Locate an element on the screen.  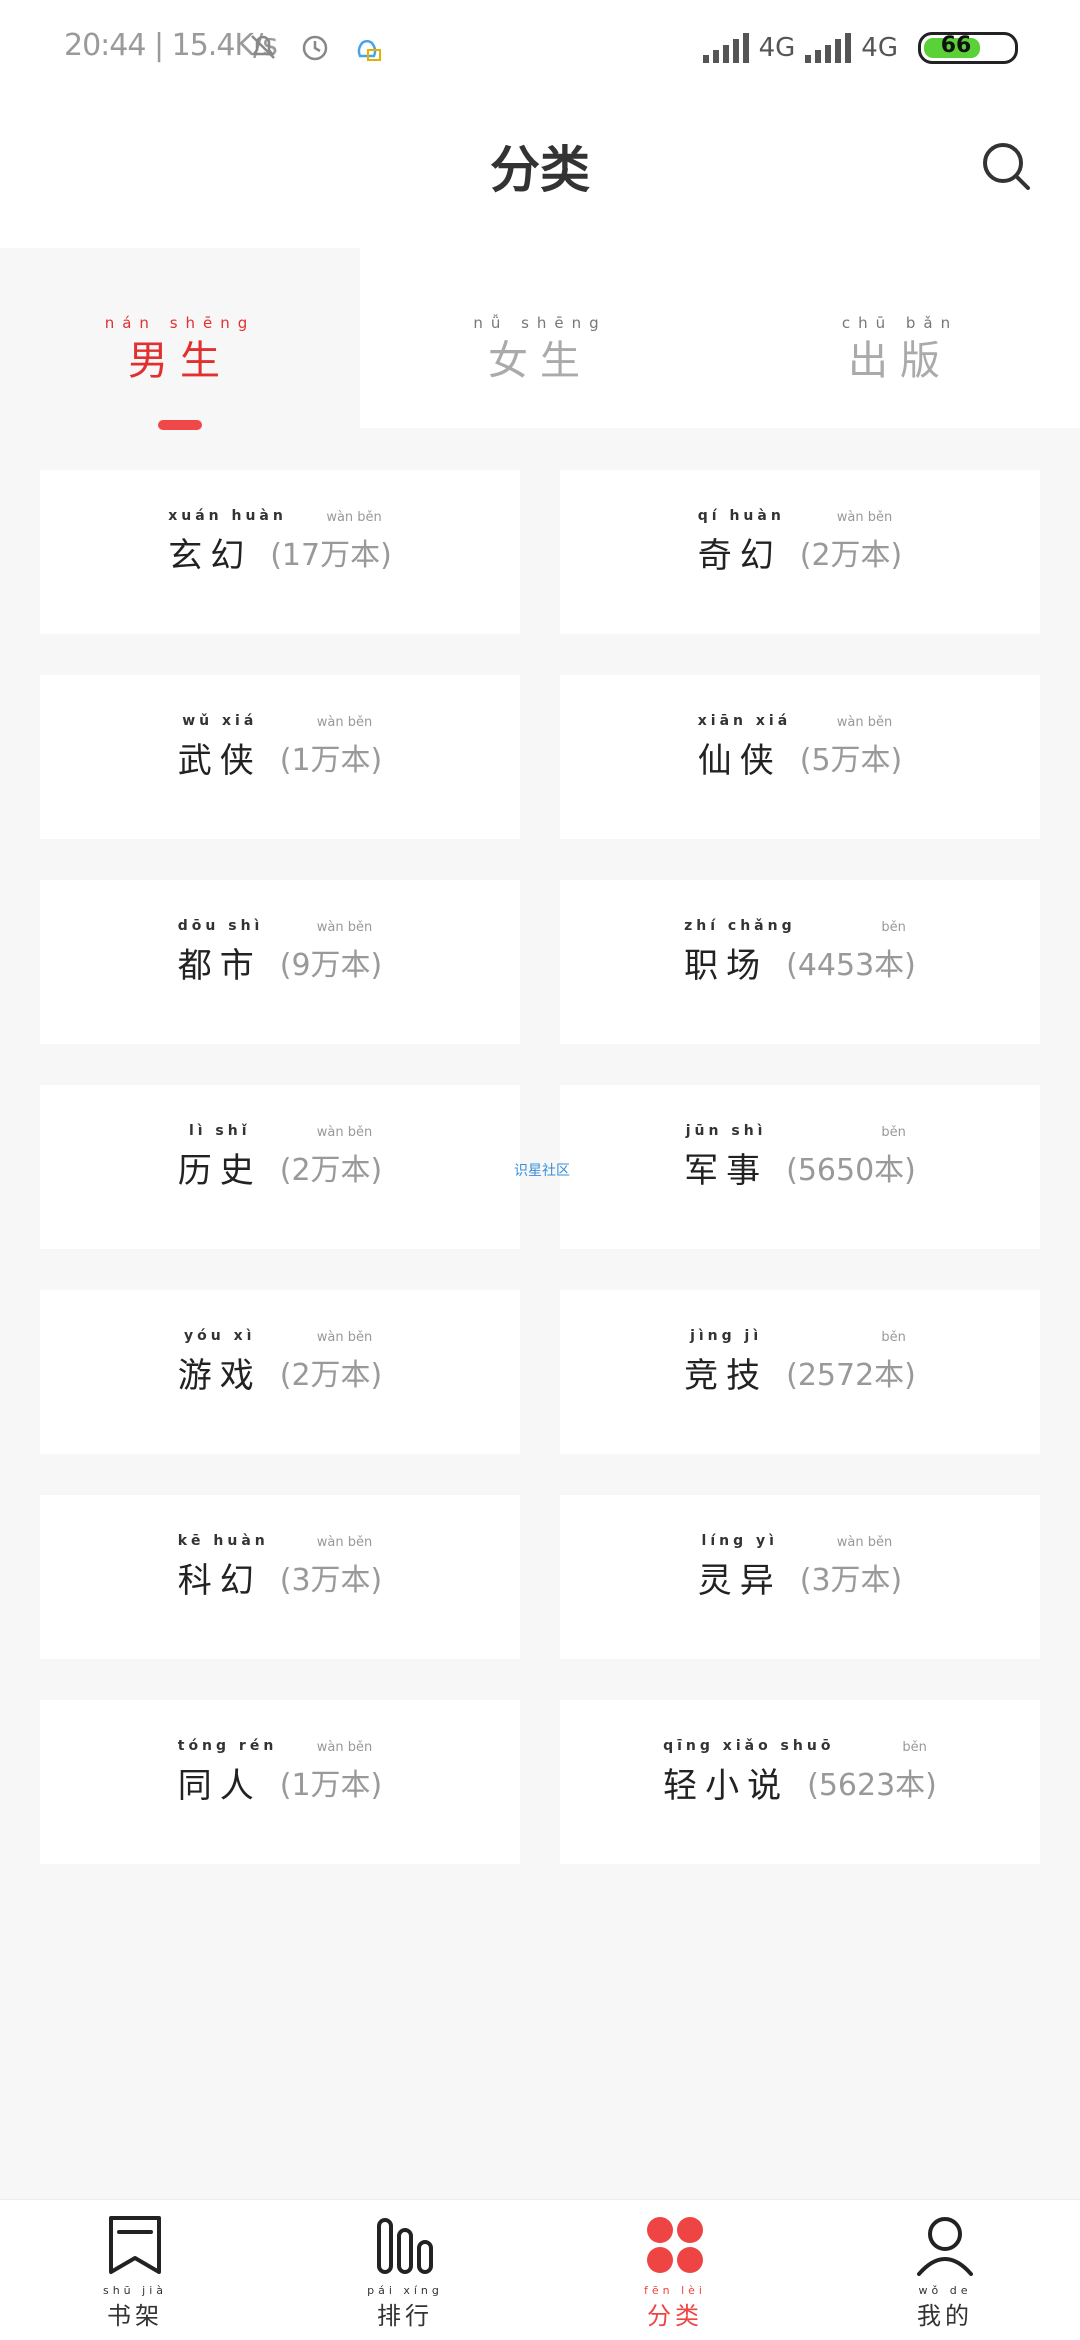
category-pinyin: qīng xiǎo shuō is located at coordinates (749, 1745).